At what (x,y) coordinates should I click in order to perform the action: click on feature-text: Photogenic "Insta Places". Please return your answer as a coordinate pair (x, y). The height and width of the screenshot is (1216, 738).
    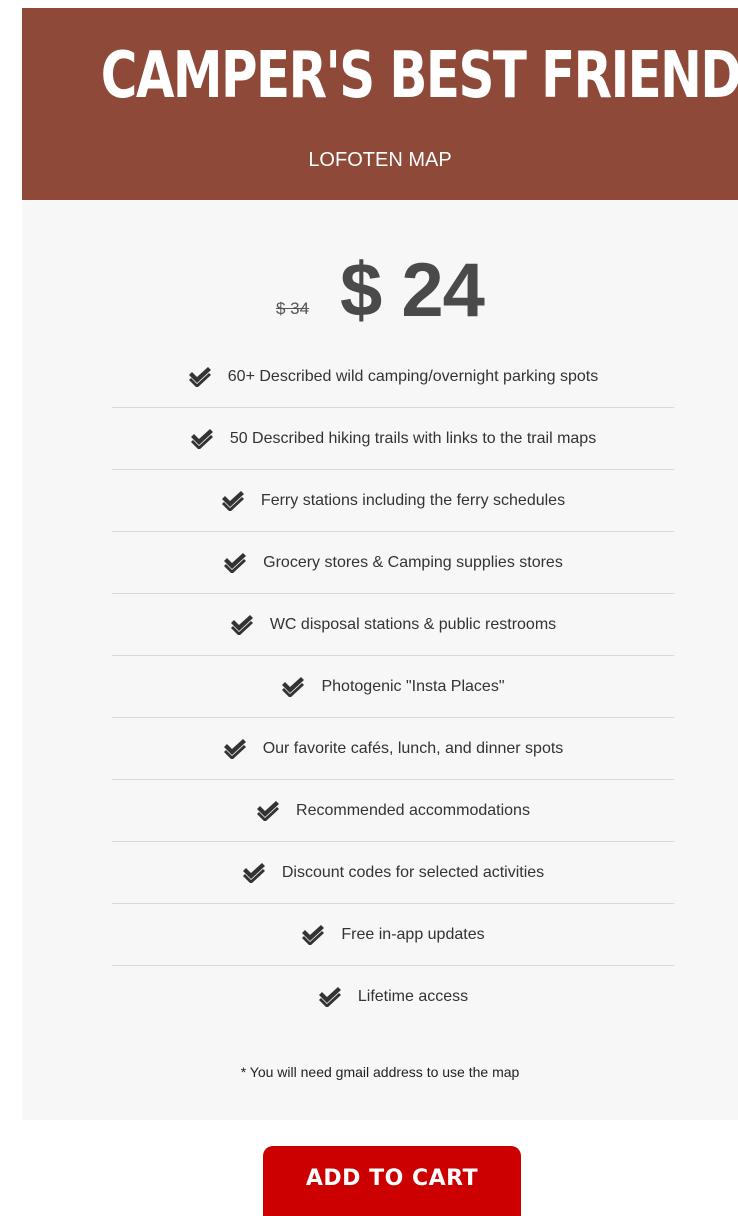
    Looking at the image, I should click on (413, 686).